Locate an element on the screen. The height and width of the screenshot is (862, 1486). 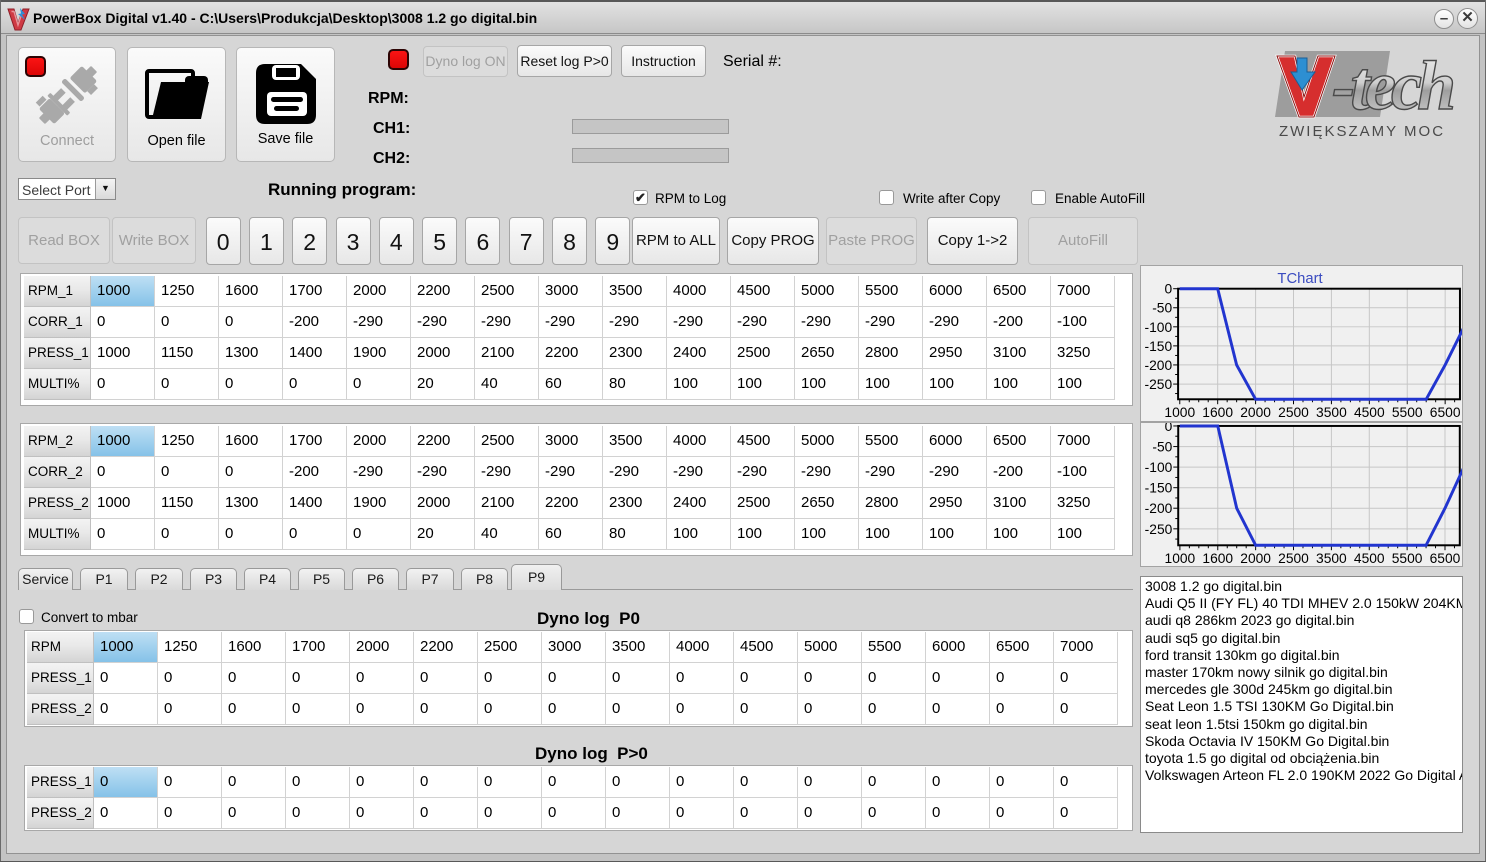
svg-text: -tech is located at coordinates (1394, 86).